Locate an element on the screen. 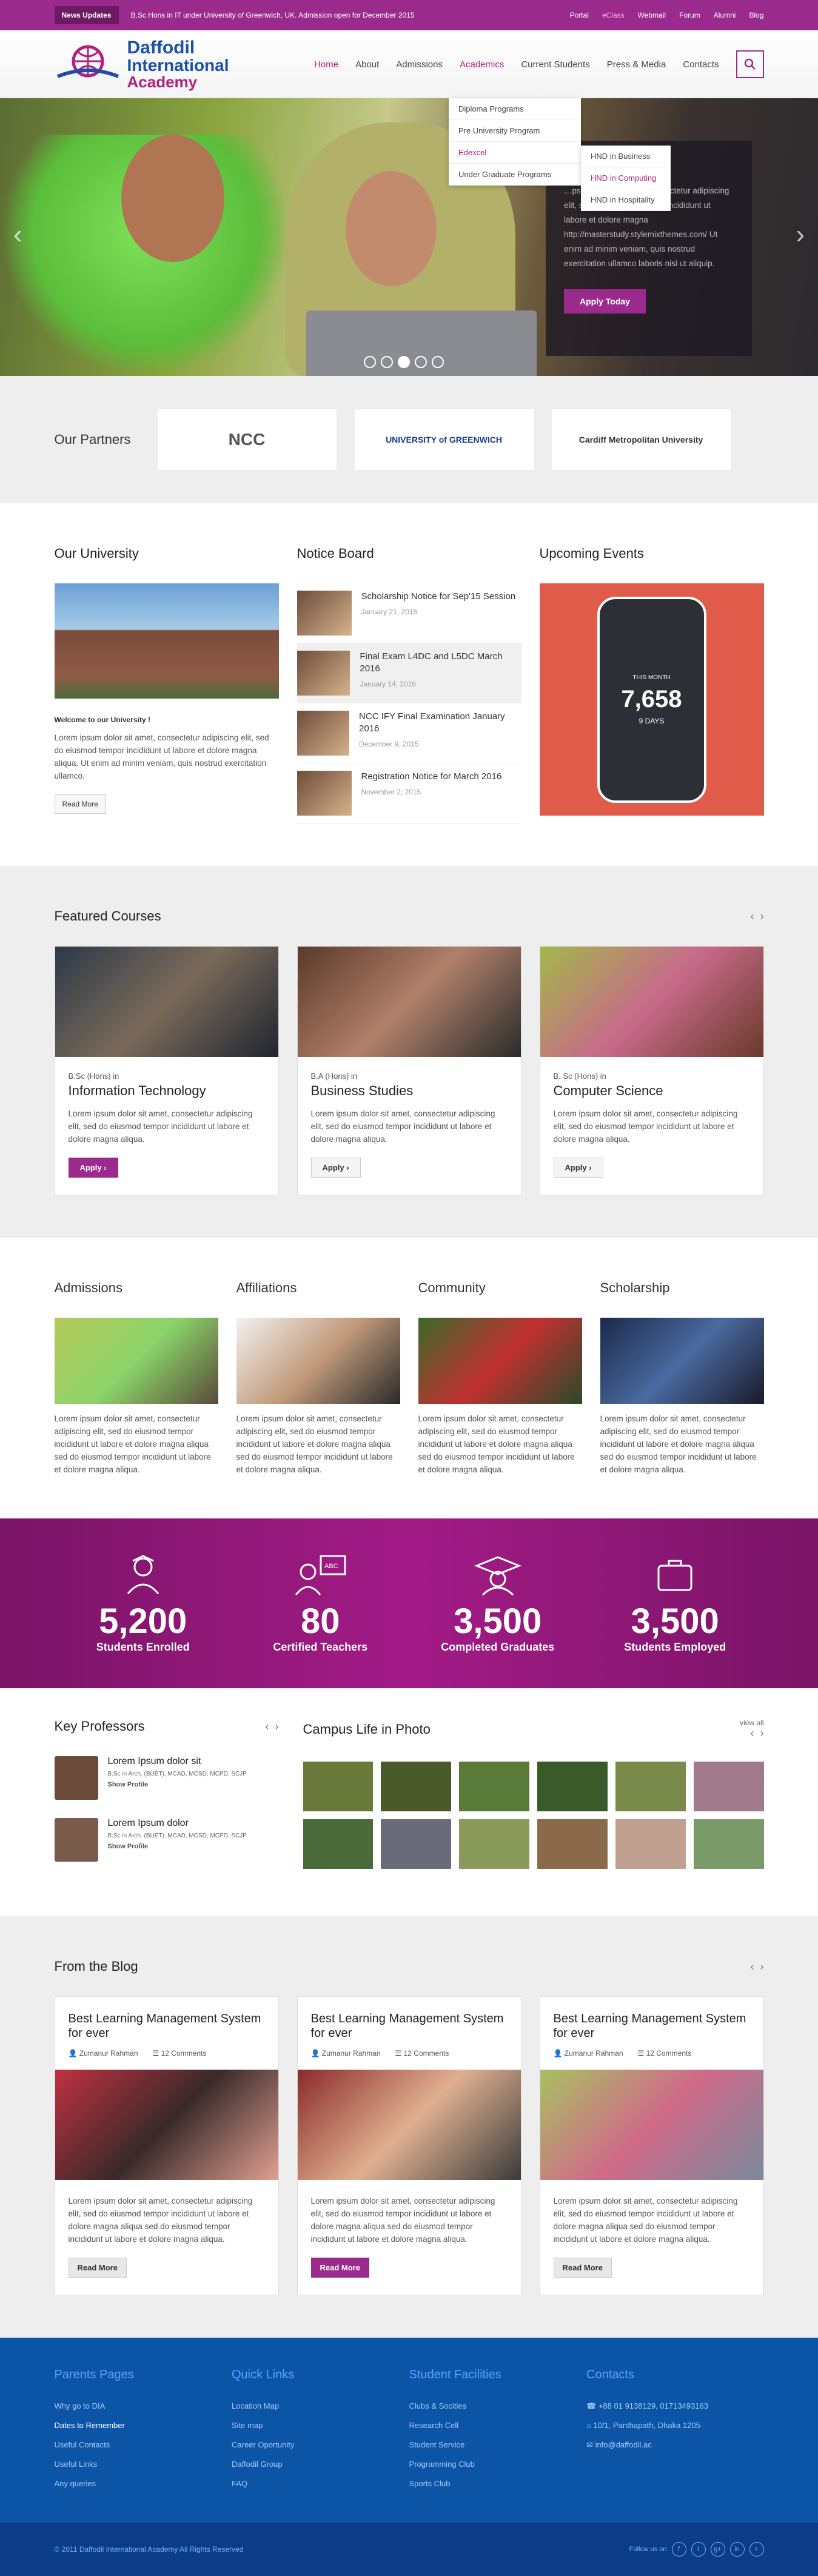  dropdown-item-diploma: Diploma Programs is located at coordinates (515, 109).